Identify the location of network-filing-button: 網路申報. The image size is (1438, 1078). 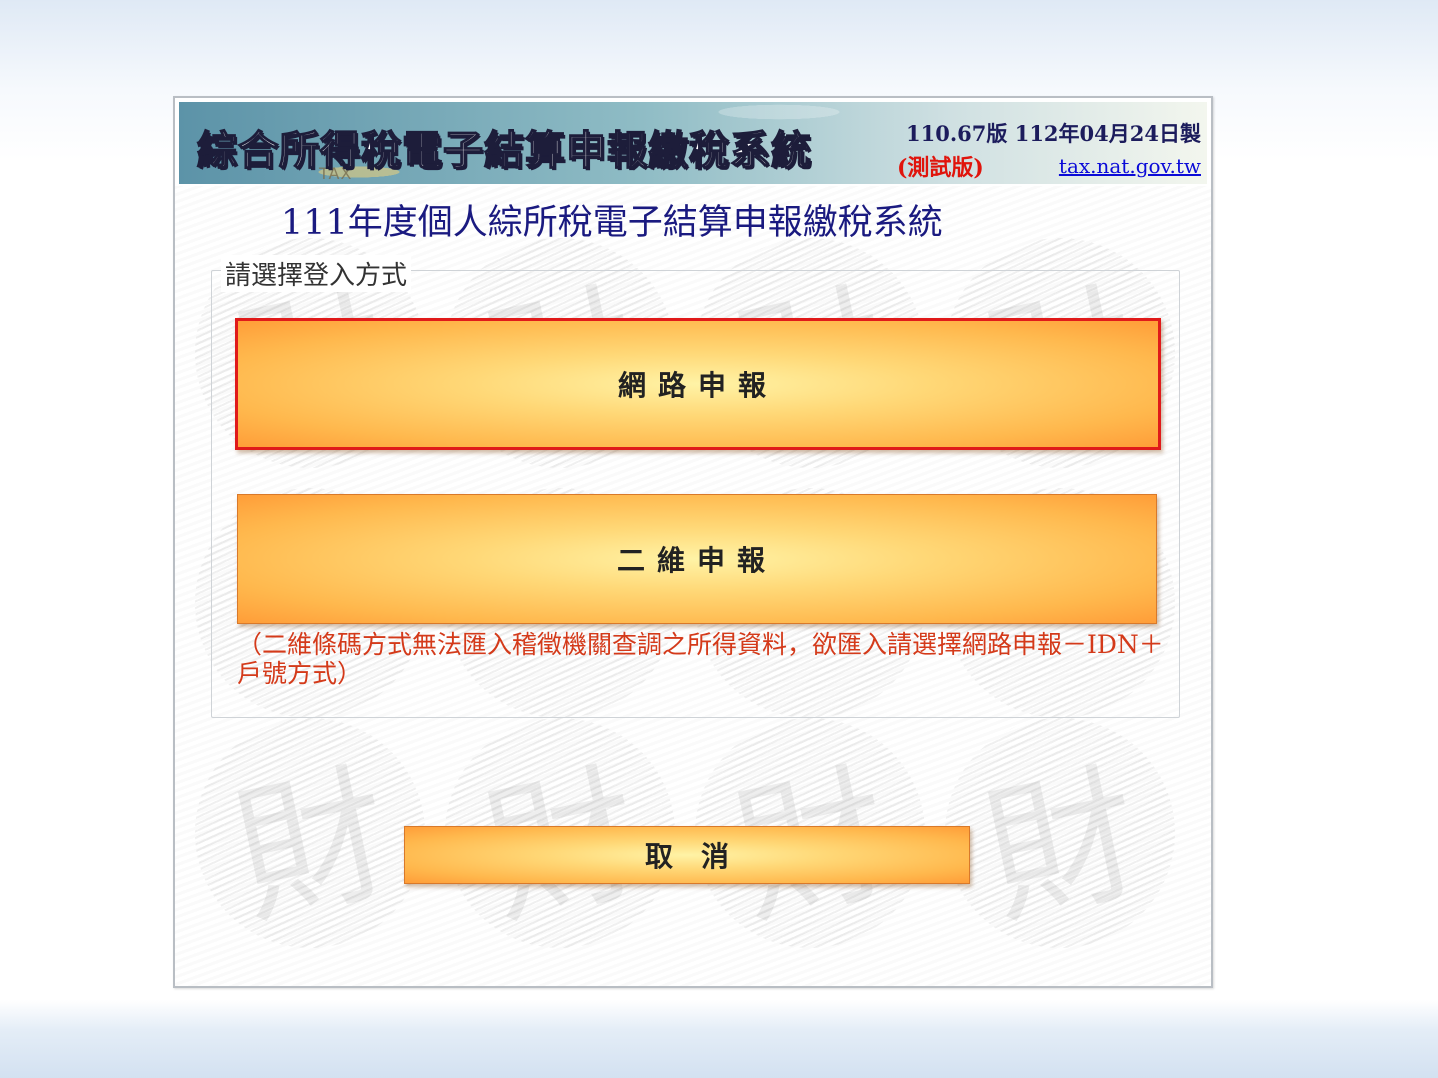
(698, 384).